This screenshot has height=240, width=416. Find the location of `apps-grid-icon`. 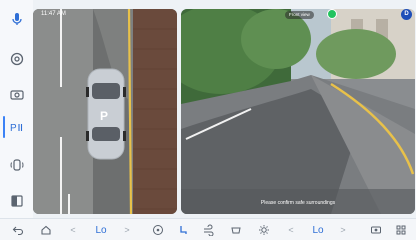

apps-grid-icon is located at coordinates (401, 229).